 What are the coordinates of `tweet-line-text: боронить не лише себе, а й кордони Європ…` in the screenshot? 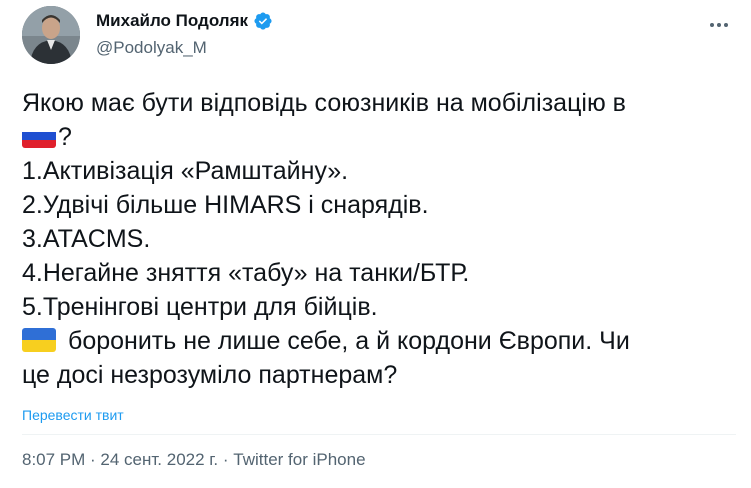 It's located at (349, 341).